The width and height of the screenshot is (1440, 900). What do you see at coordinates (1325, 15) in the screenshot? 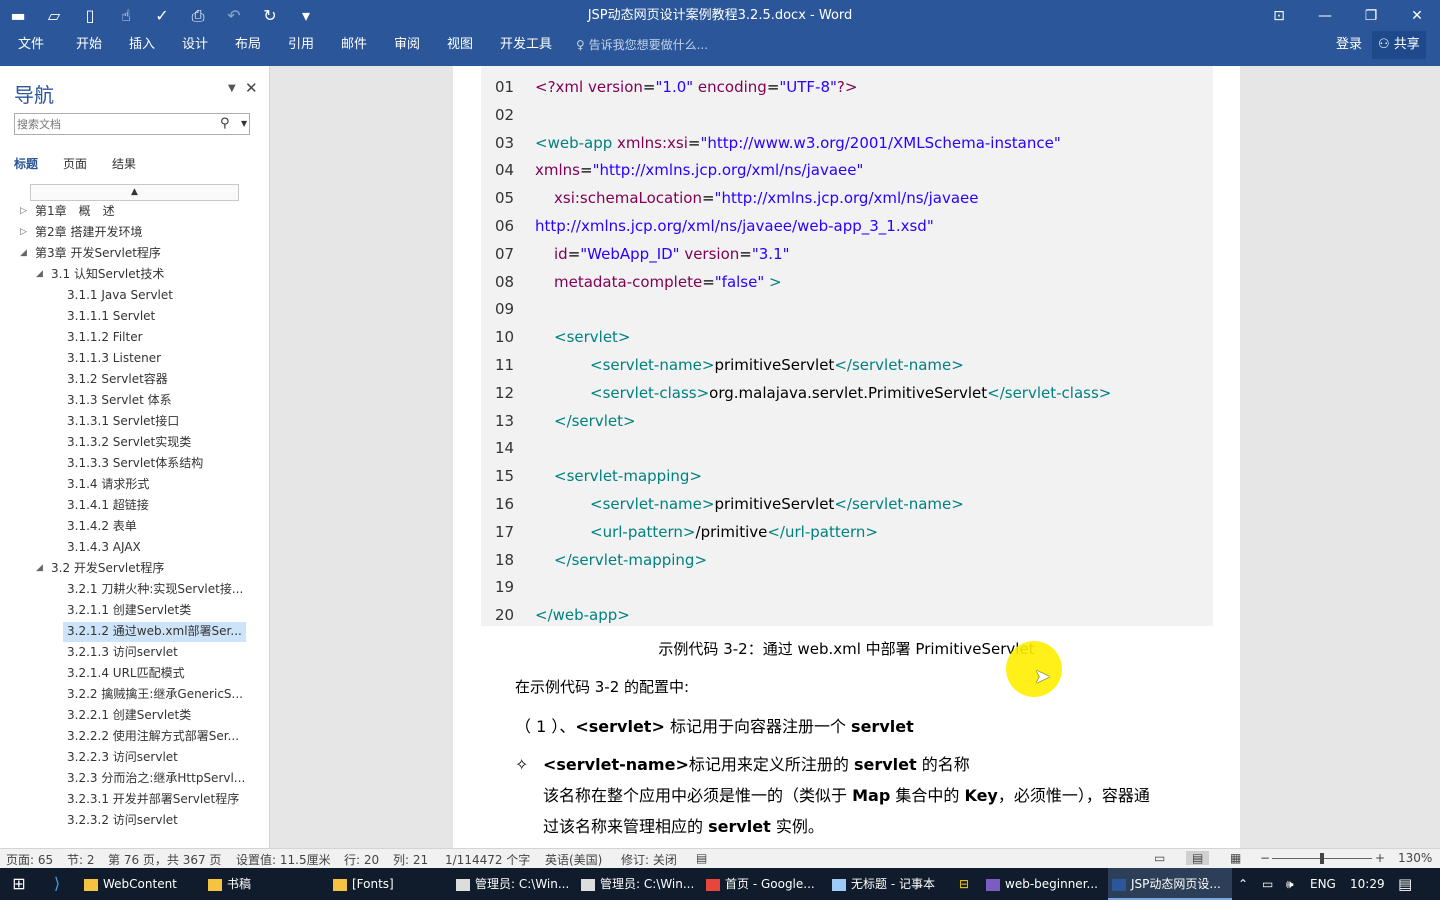
I see `minimize-icon: —` at bounding box center [1325, 15].